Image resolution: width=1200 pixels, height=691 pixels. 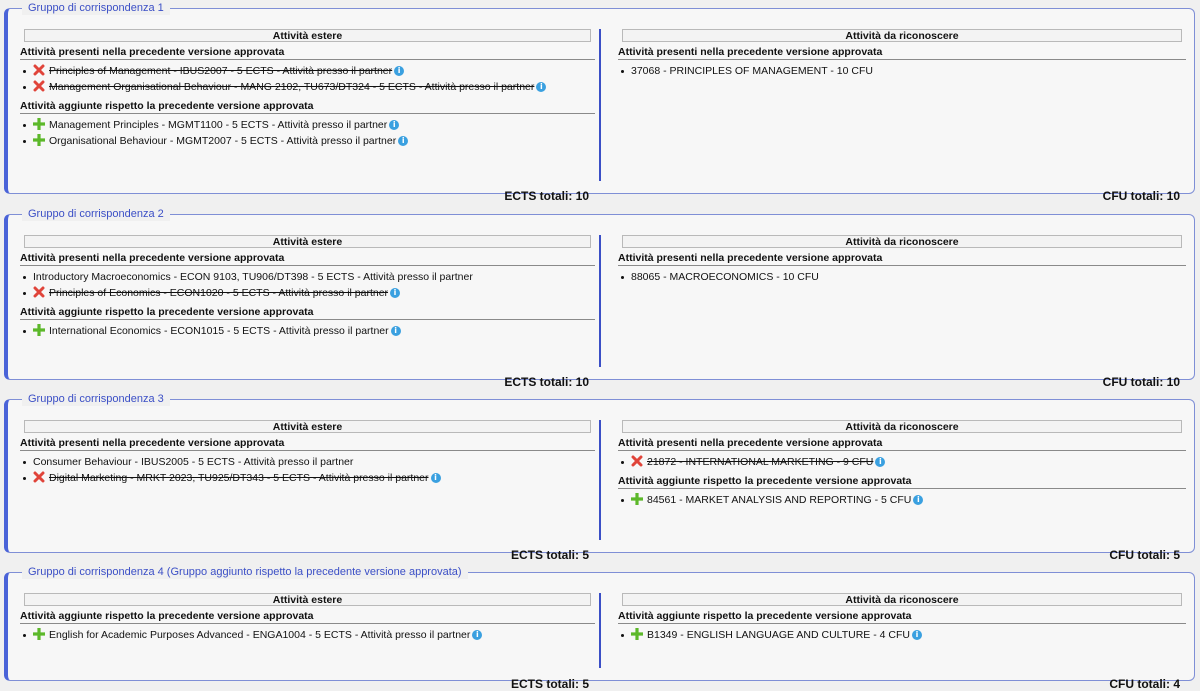 What do you see at coordinates (760, 462) in the screenshot?
I see `activity-text: 21872 - INTERNATIONAL MARKETING - 9 CFU` at bounding box center [760, 462].